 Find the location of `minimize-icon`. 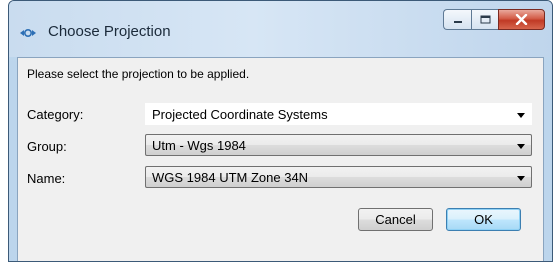

minimize-icon is located at coordinates (457, 21).